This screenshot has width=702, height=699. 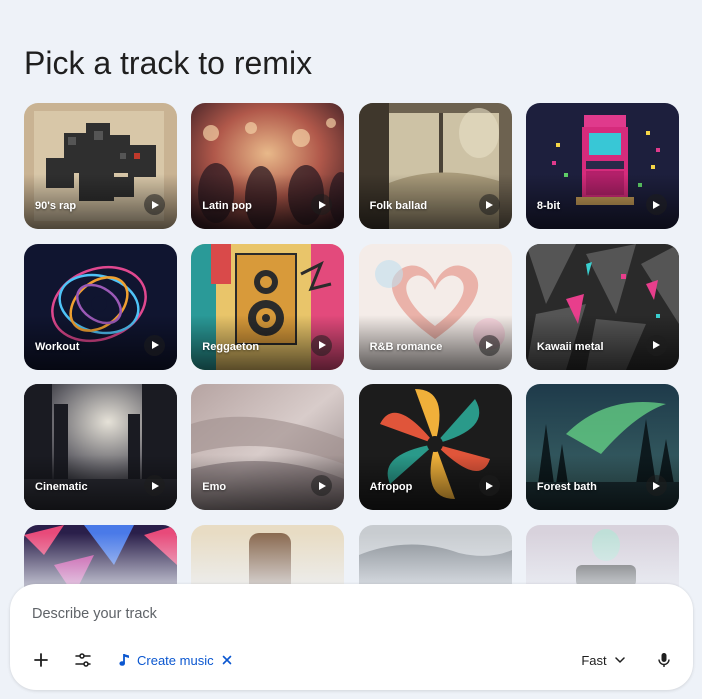 I want to click on tools-button, so click(x=83, y=660).